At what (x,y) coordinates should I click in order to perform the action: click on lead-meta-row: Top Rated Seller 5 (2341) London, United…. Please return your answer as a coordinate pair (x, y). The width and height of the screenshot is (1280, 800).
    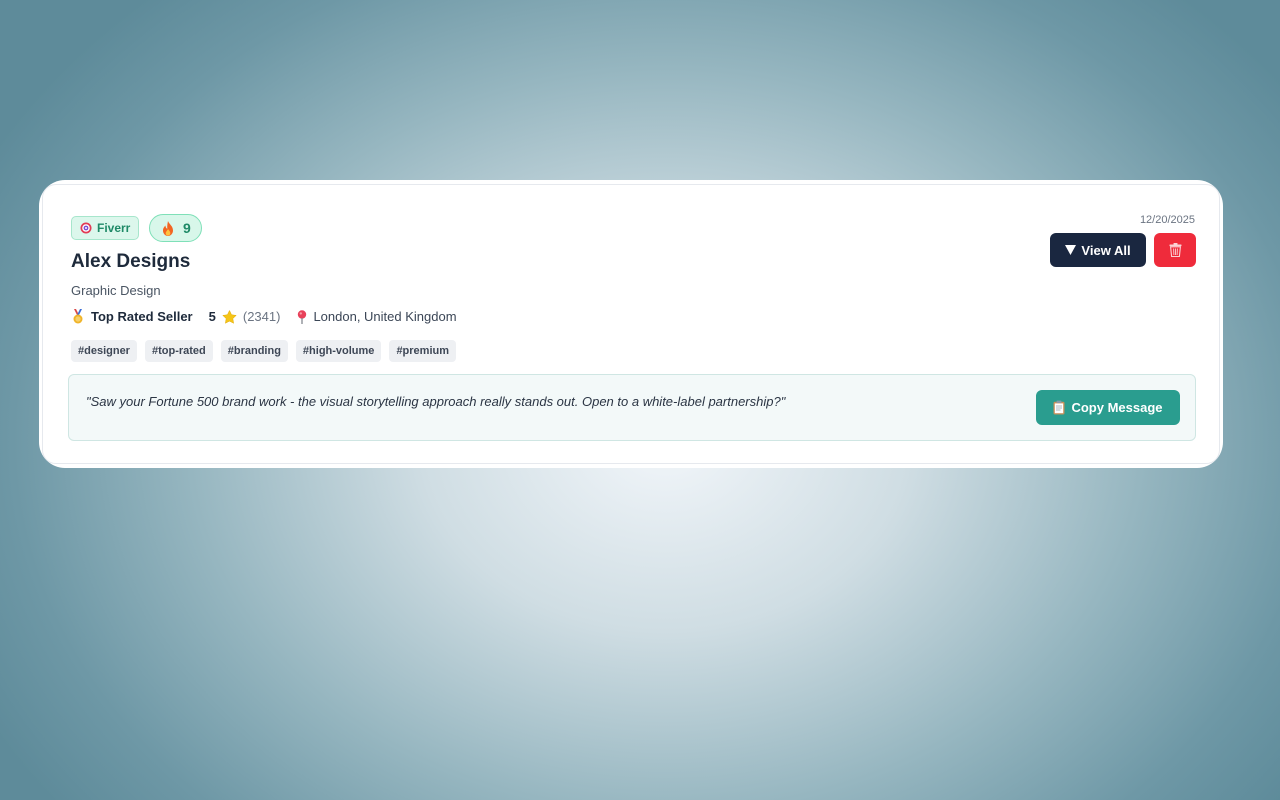
    Looking at the image, I should click on (264, 316).